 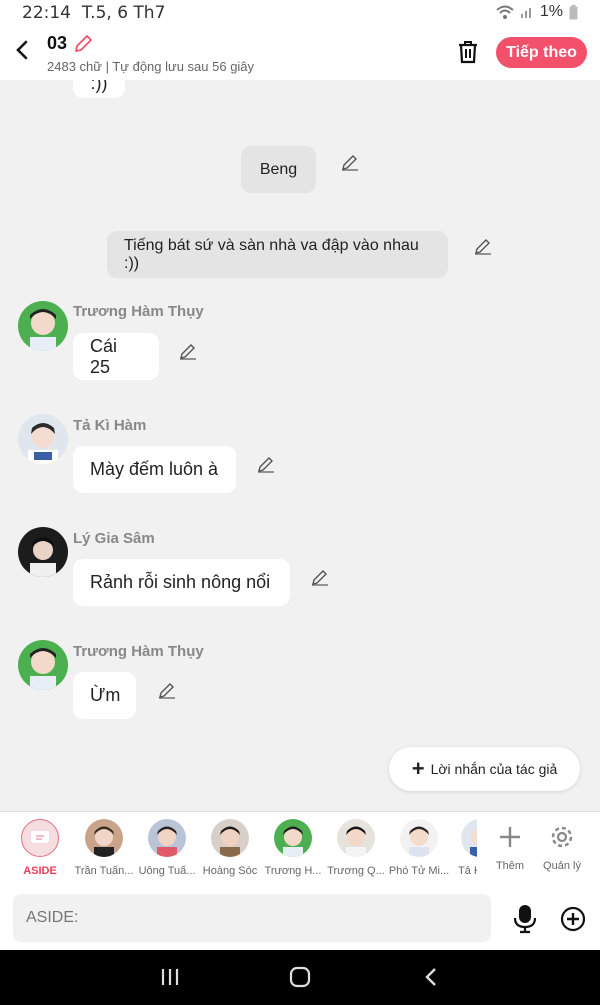 I want to click on back-button, so click(x=22, y=51).